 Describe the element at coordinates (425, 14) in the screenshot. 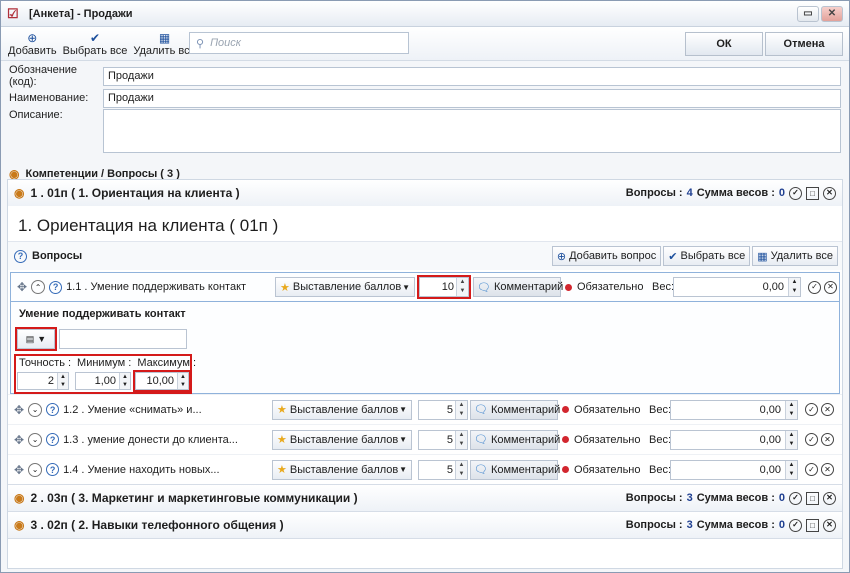

I see `title-bar: ☑ [Анкета] - Продажи ▭ ✕` at that location.